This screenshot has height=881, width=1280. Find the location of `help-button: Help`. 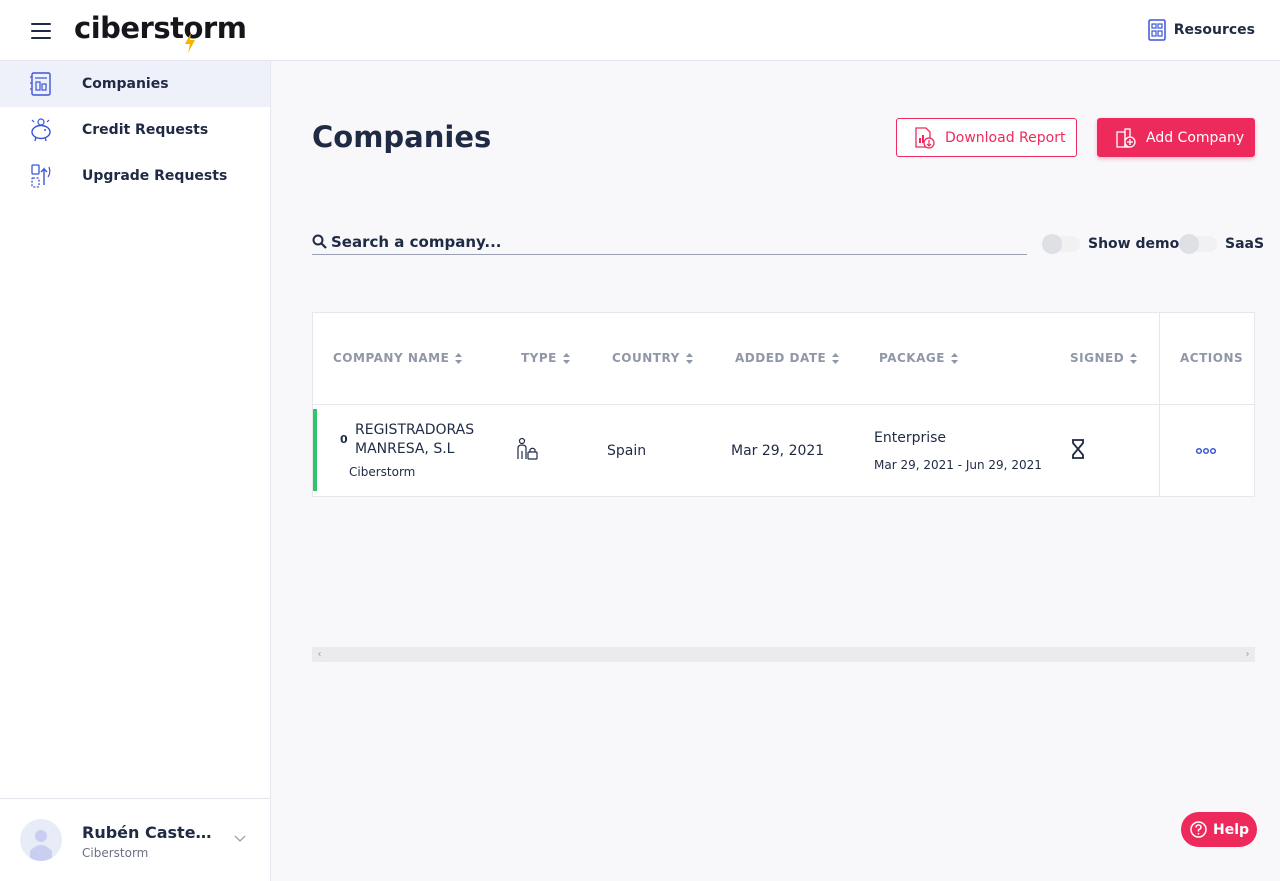

help-button: Help is located at coordinates (1219, 829).